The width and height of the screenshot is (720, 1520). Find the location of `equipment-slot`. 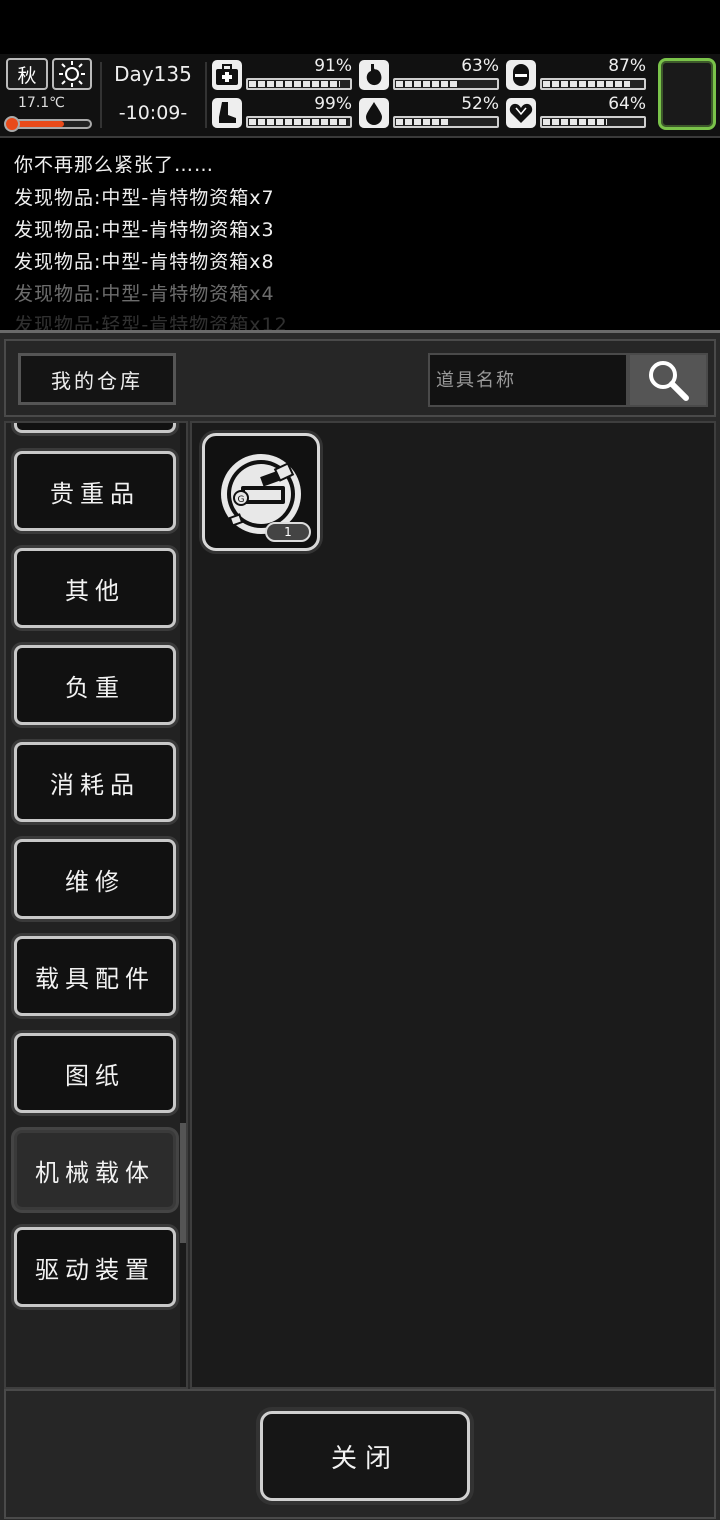

equipment-slot is located at coordinates (687, 94).